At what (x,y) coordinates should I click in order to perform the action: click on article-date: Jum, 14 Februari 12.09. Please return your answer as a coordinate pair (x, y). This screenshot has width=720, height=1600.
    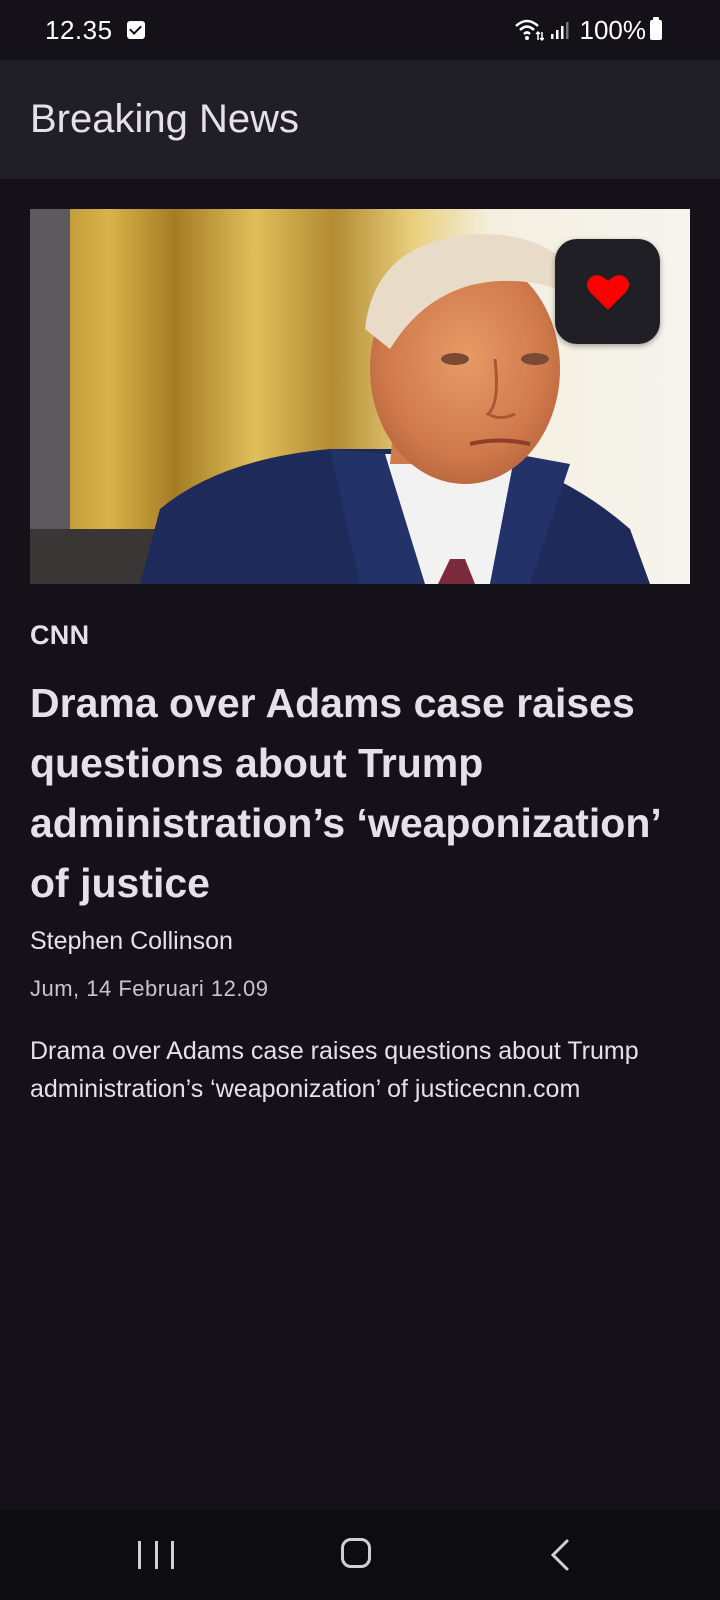
    Looking at the image, I should click on (149, 988).